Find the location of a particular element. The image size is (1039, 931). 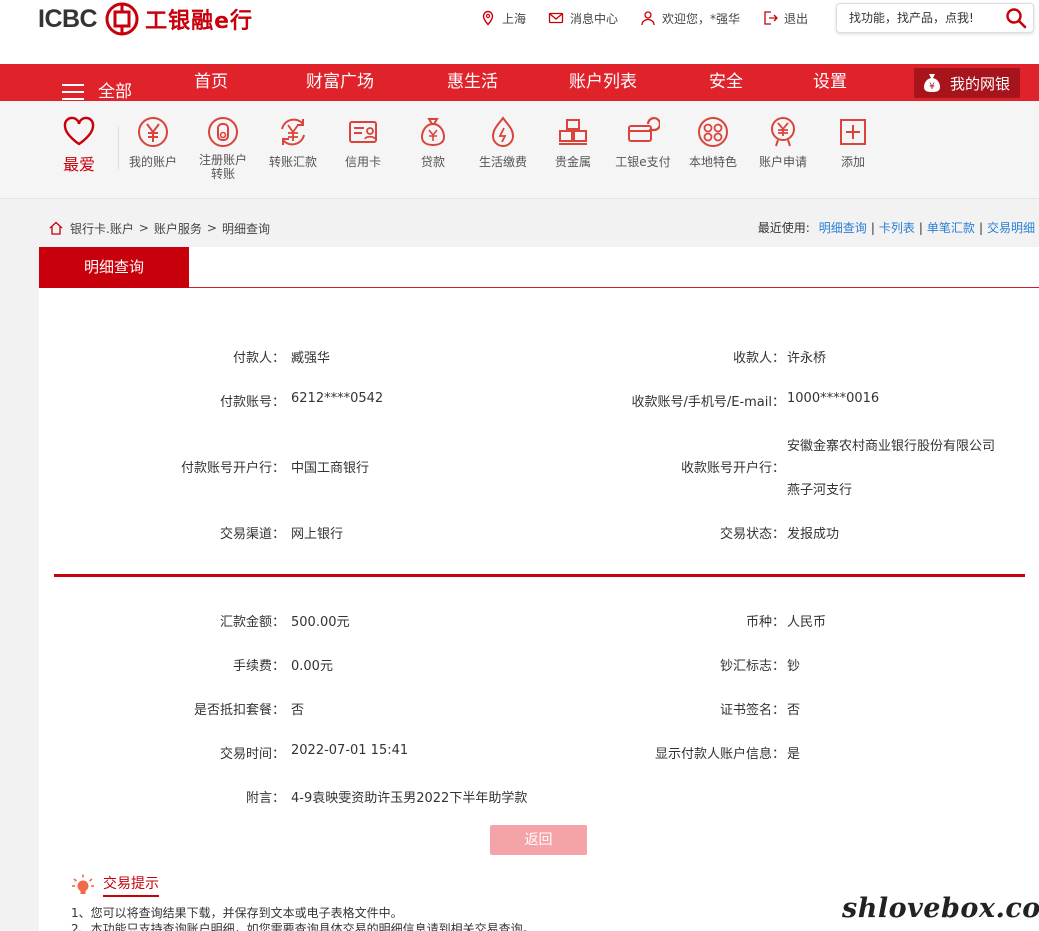

main-nav: 全部 首页 财富广场 惠生活 账户列表 安全 设置 ¥ 我的网银 is located at coordinates (519, 82).